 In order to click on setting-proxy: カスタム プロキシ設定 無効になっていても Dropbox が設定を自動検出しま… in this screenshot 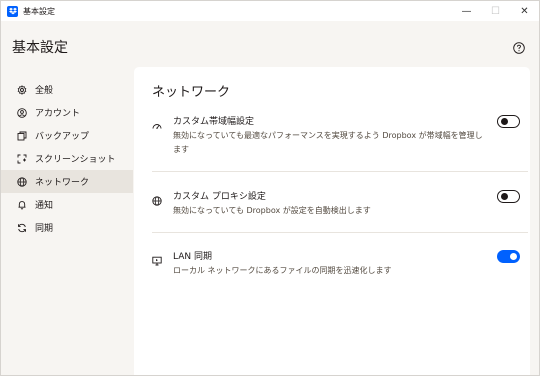, I will do `click(336, 204)`.